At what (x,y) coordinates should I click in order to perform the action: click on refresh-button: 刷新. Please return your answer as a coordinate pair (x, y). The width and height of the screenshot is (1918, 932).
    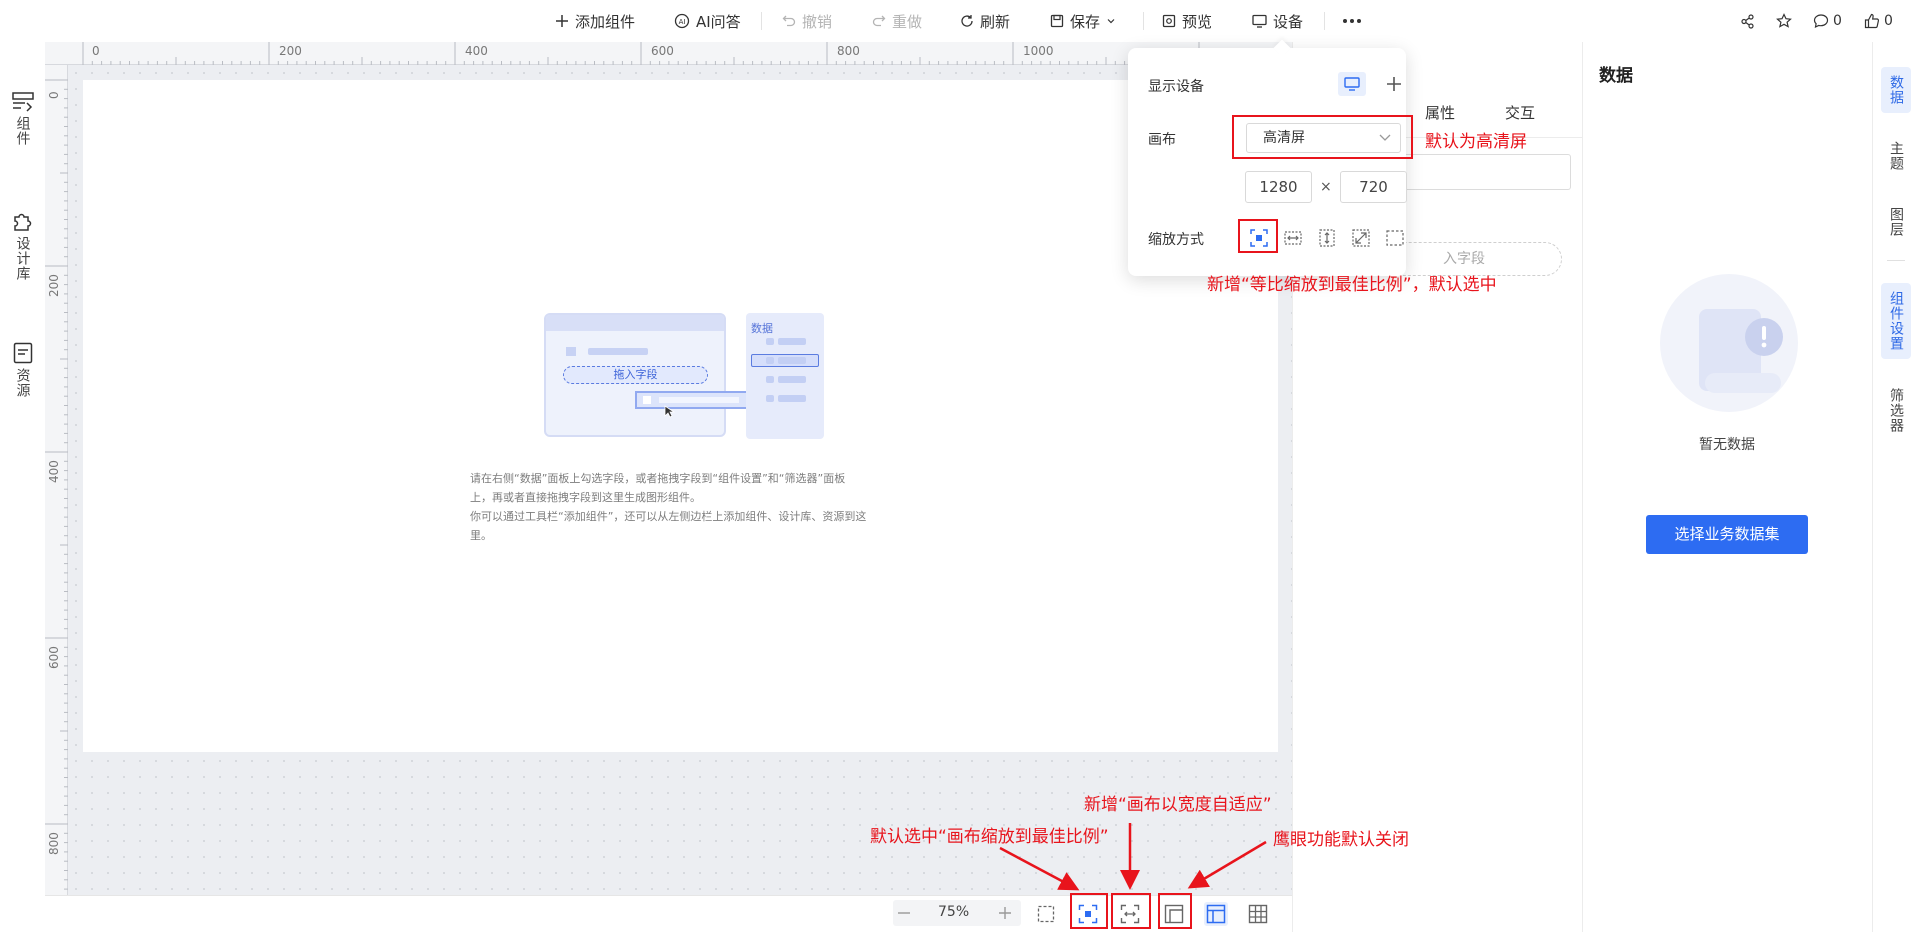
    Looking at the image, I should click on (985, 21).